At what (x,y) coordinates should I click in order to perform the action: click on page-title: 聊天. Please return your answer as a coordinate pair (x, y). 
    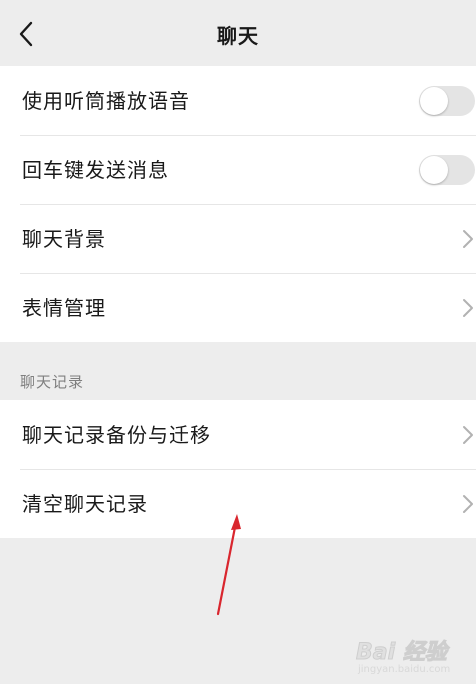
    Looking at the image, I should click on (238, 36).